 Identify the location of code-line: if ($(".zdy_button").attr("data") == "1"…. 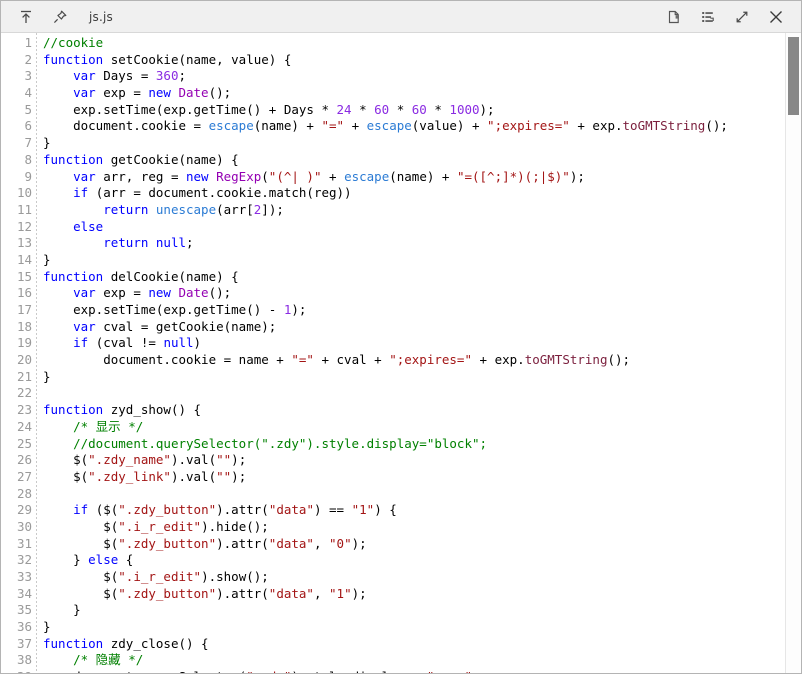
(422, 510).